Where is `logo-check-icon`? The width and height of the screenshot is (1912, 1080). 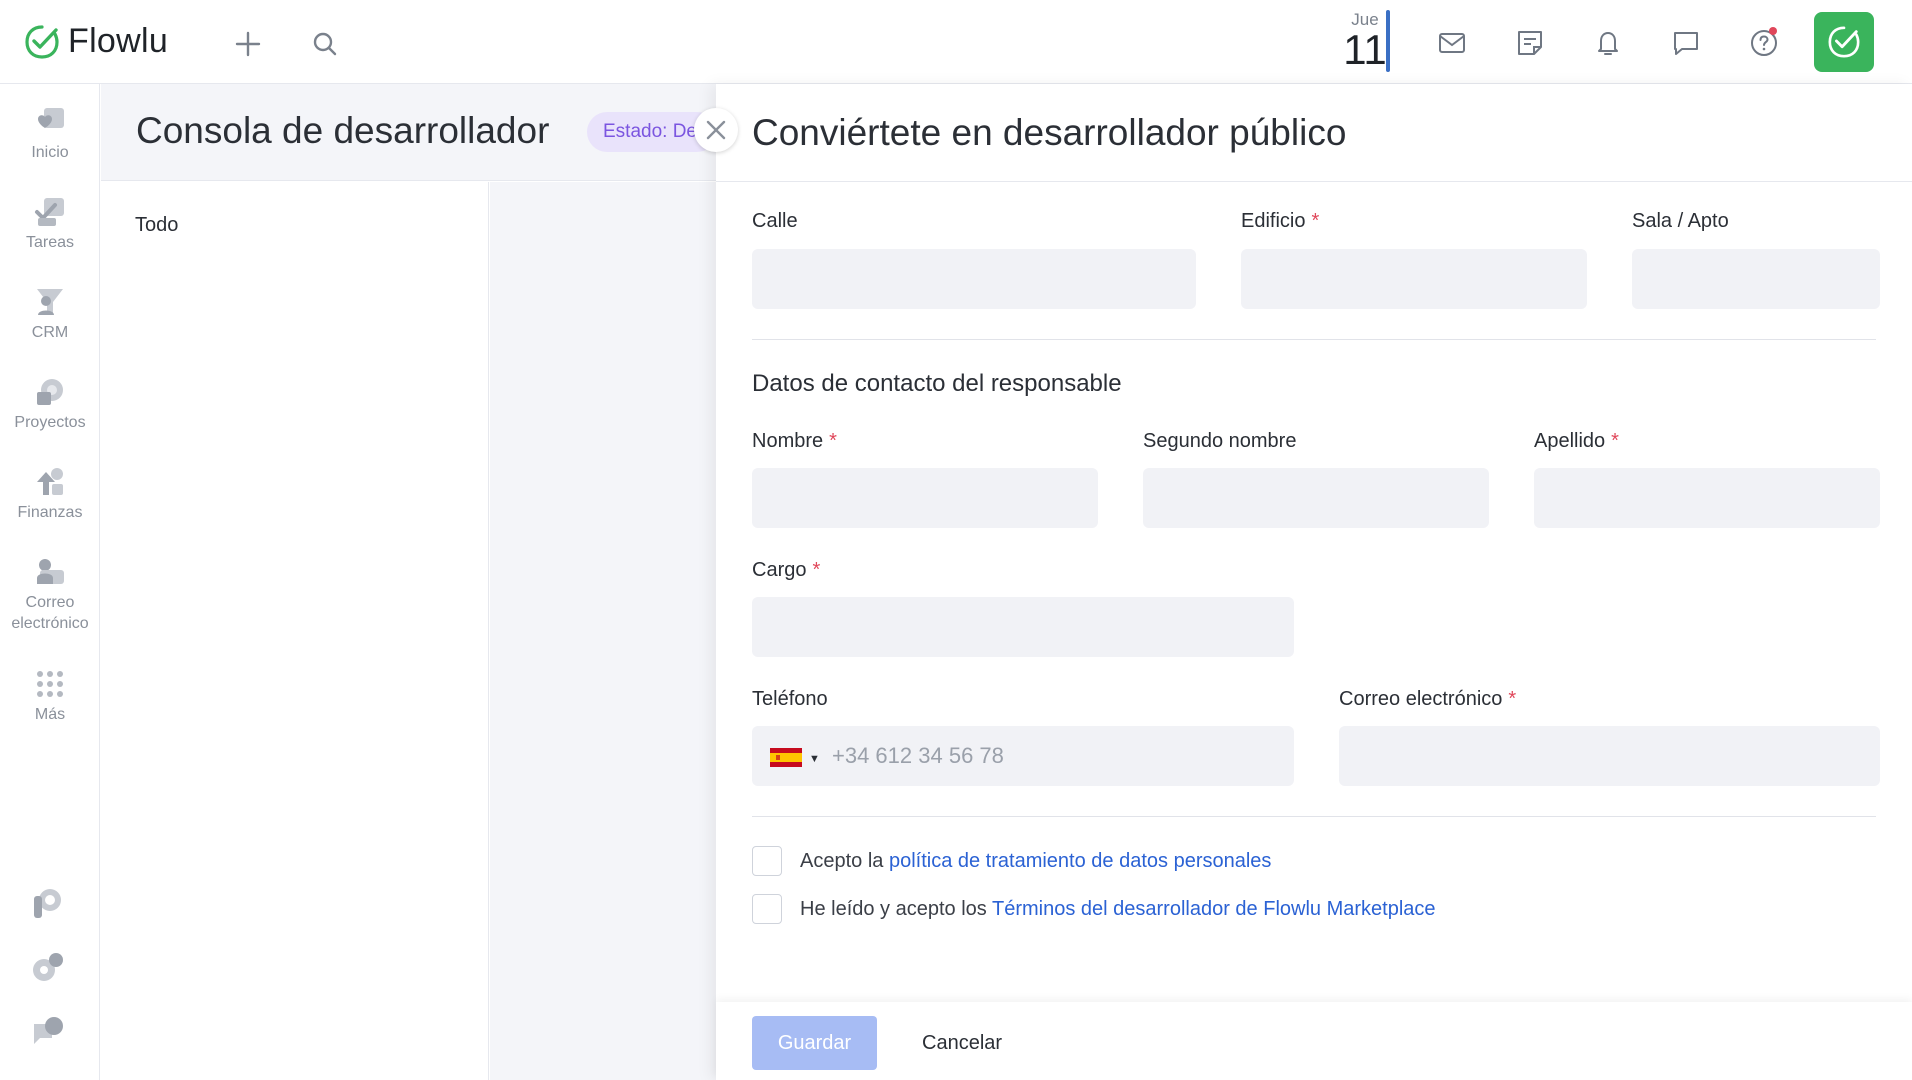
logo-check-icon is located at coordinates (42, 41).